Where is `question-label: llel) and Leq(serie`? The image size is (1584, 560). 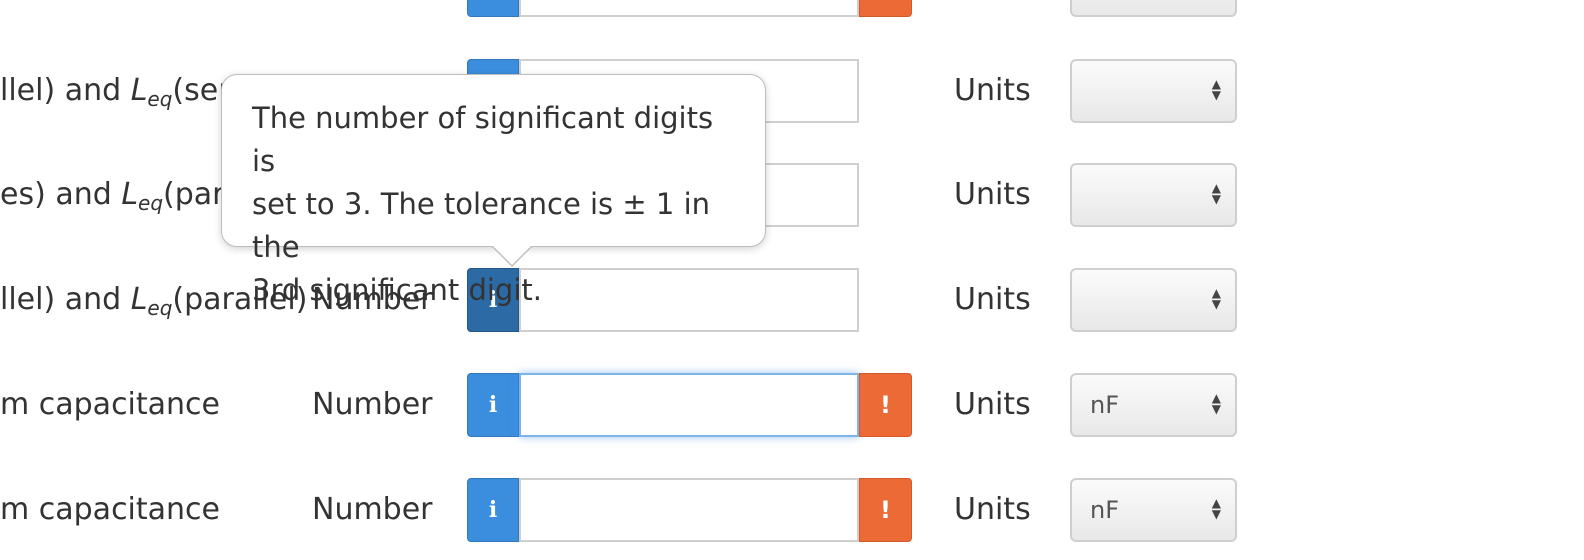
question-label: llel) and Leq(serie is located at coordinates (129, 92).